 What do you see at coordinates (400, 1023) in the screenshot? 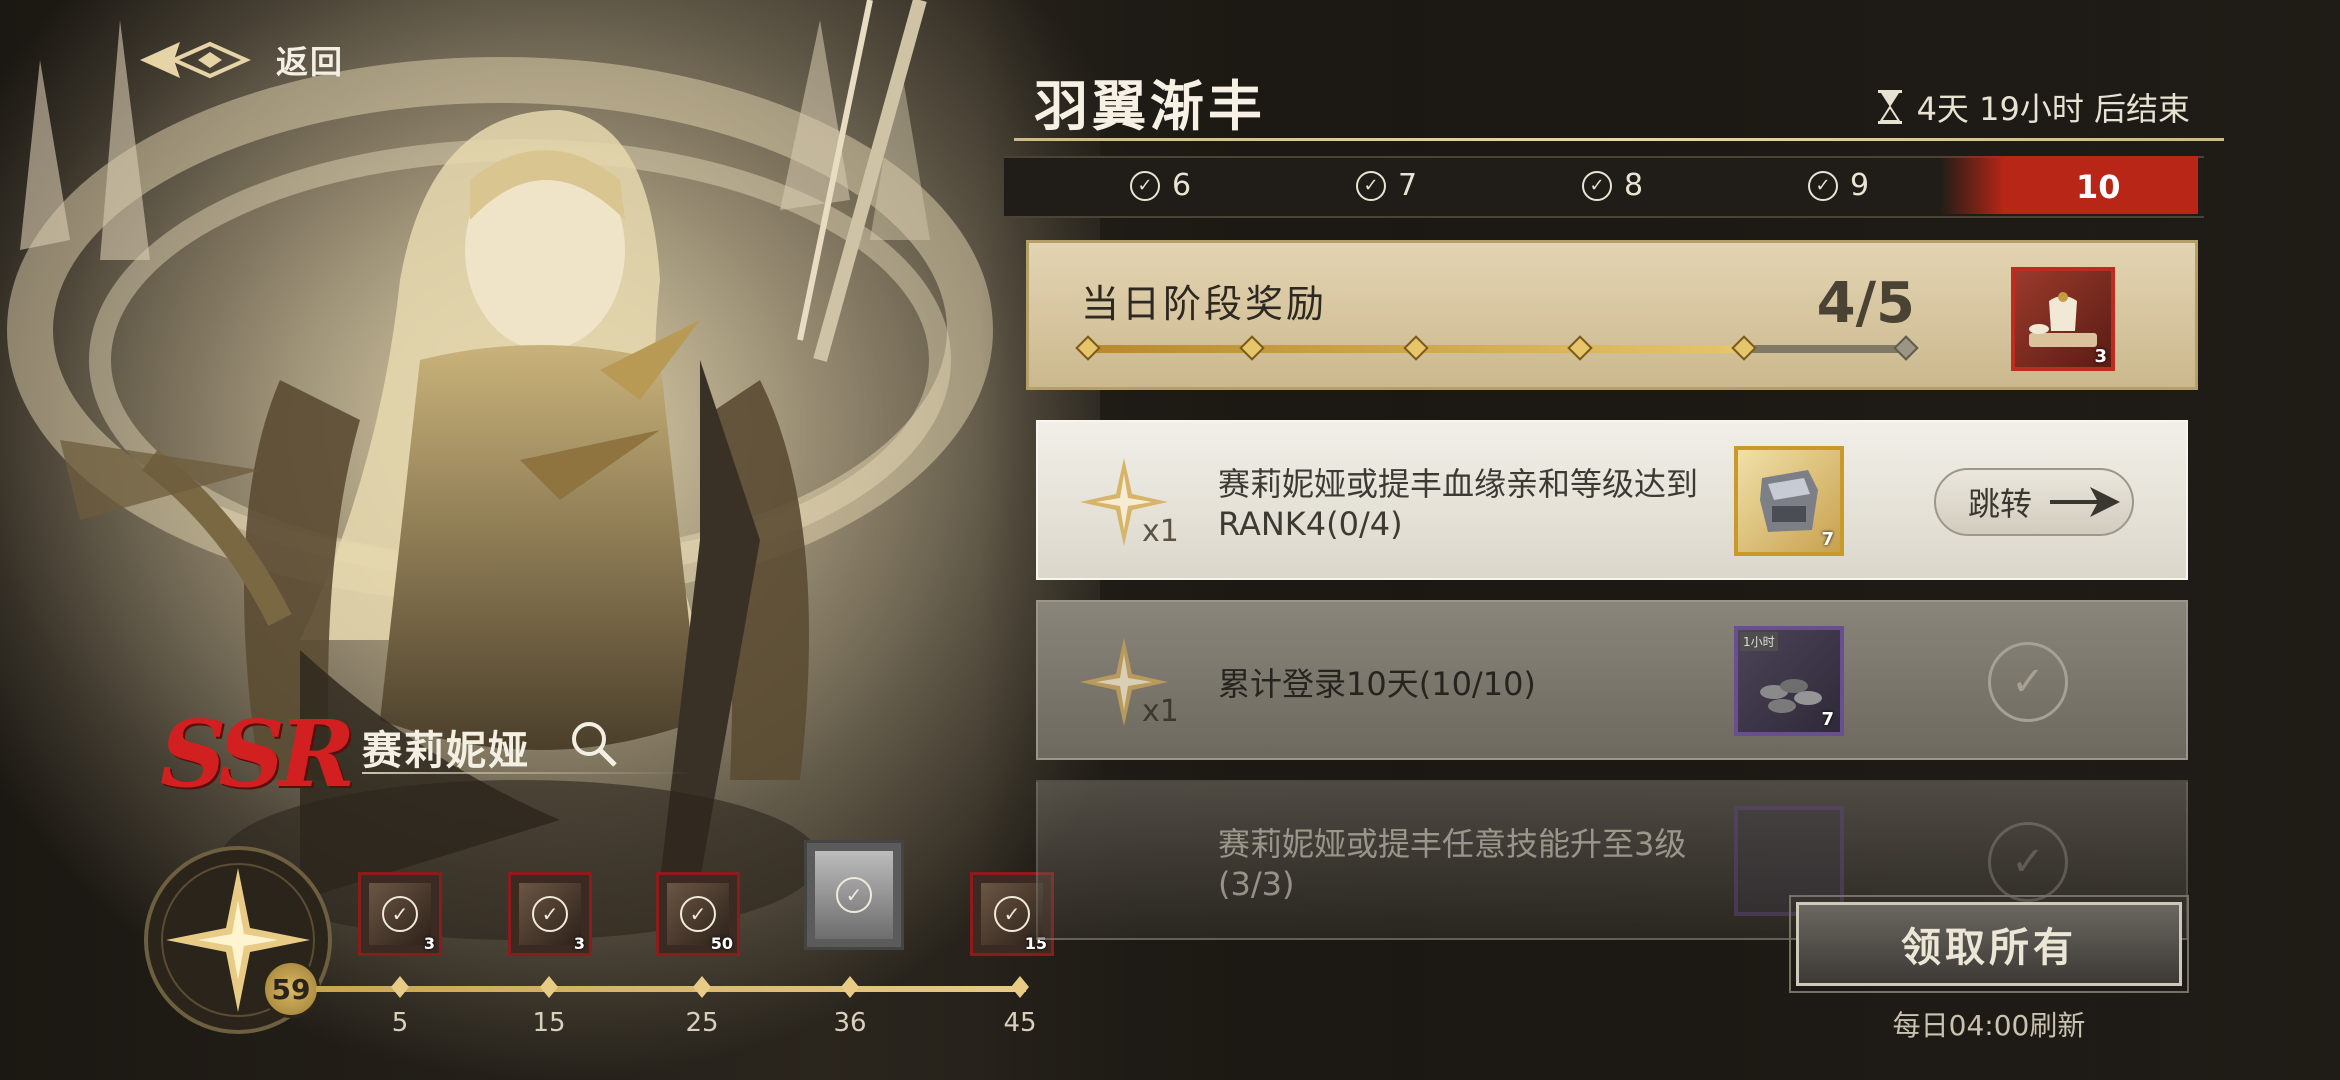
I see `milestone-label: 5` at bounding box center [400, 1023].